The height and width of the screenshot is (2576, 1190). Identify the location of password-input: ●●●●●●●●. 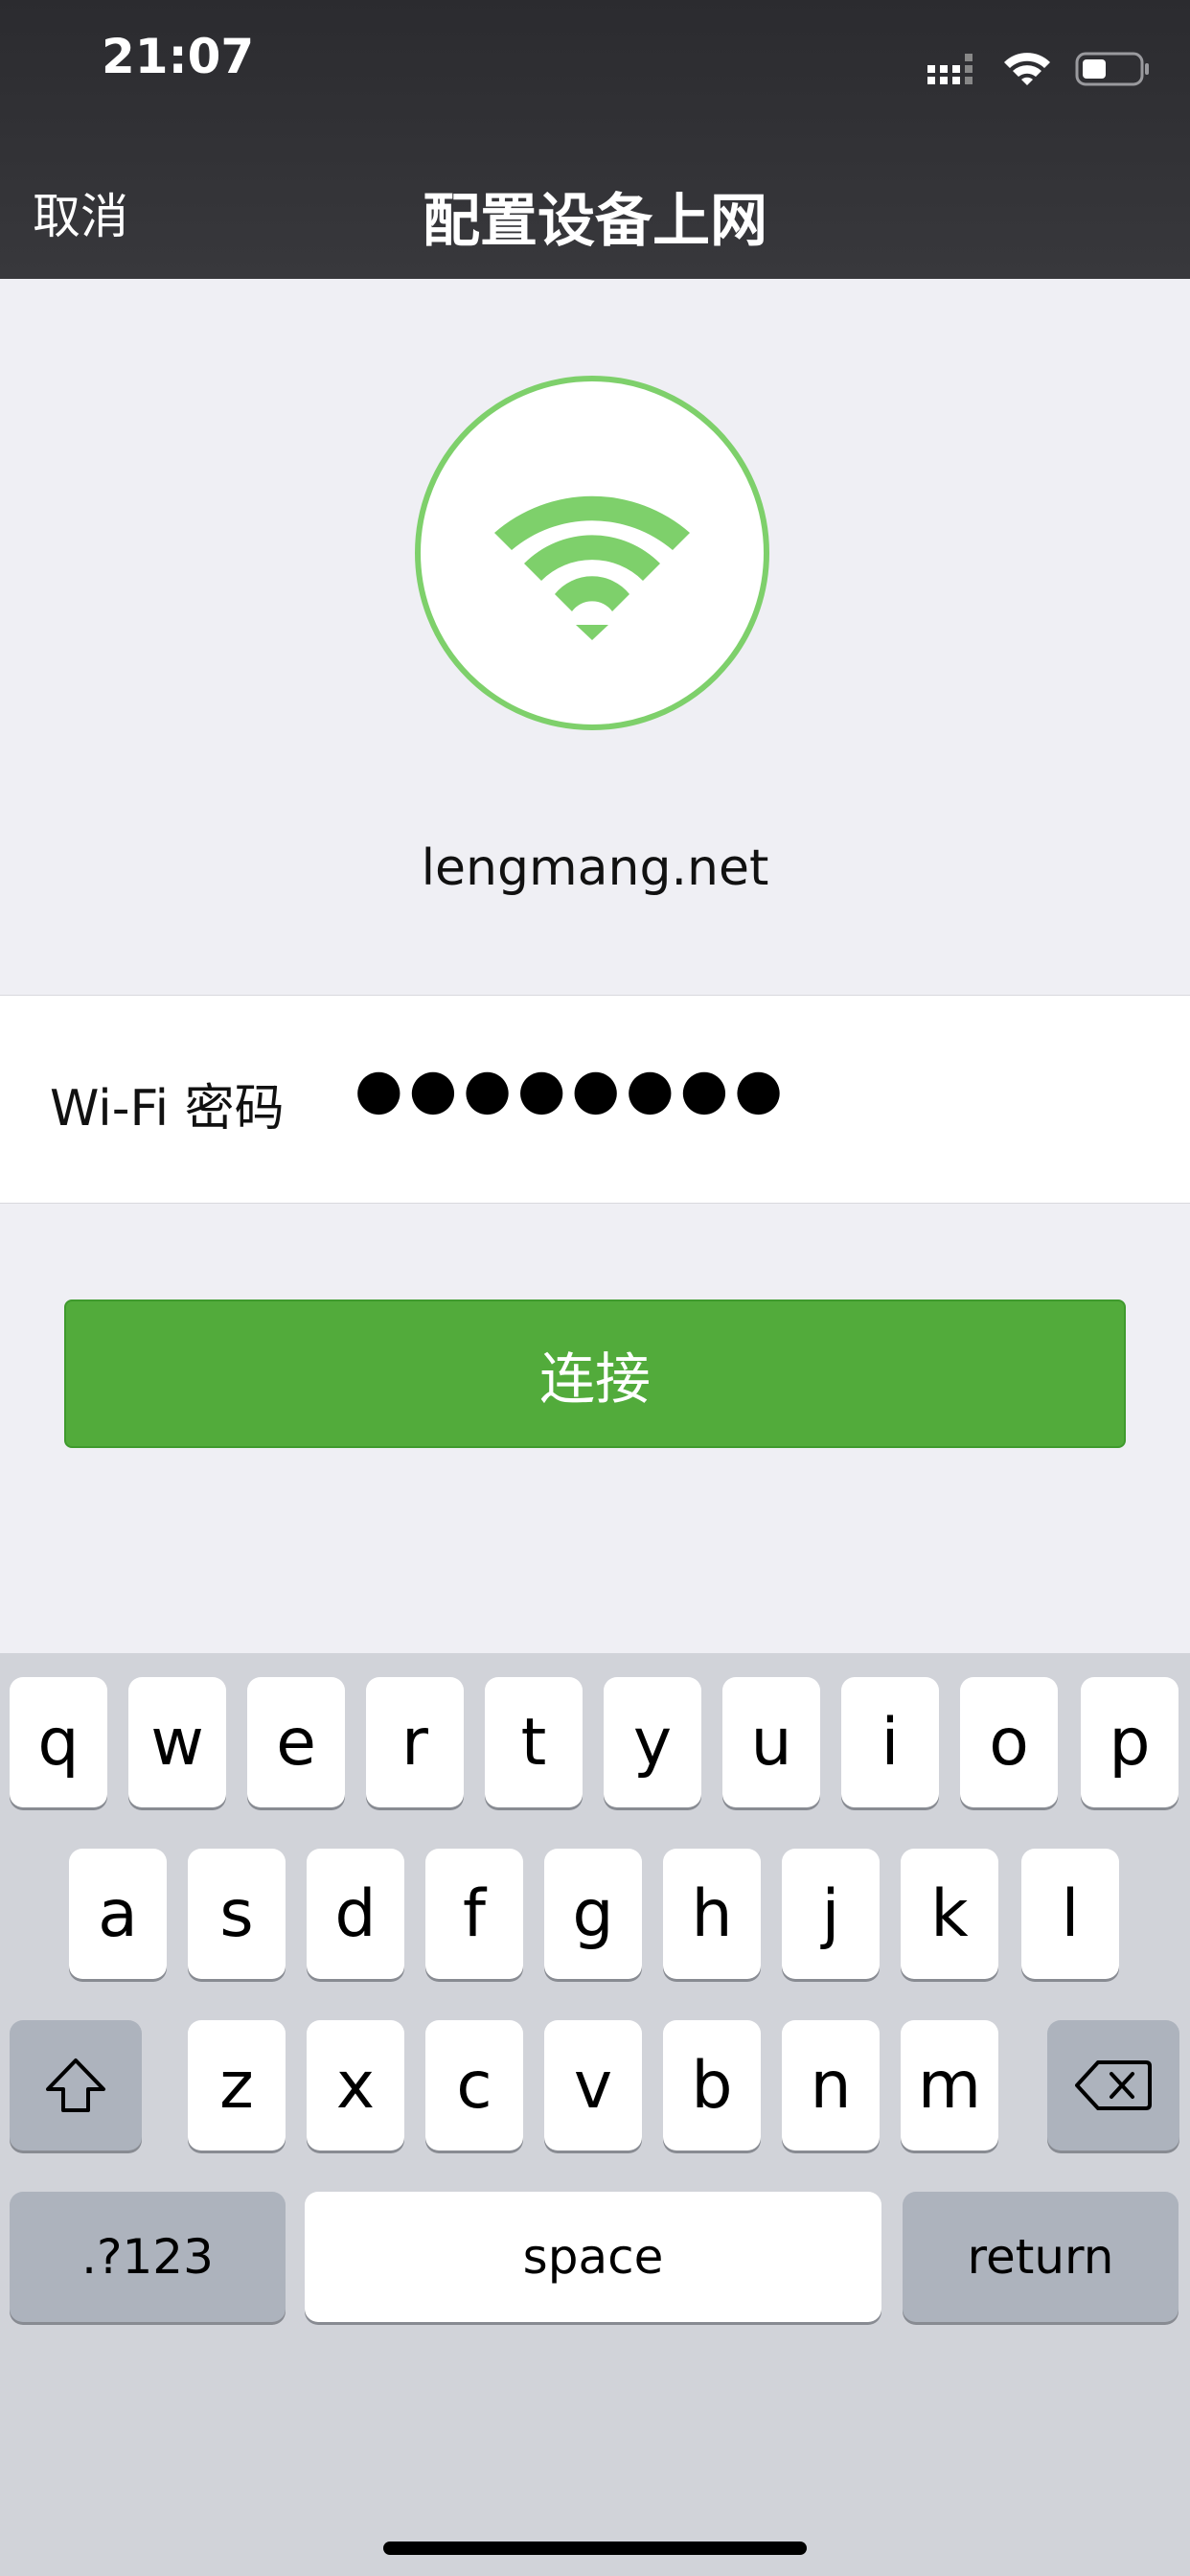
(572, 1088).